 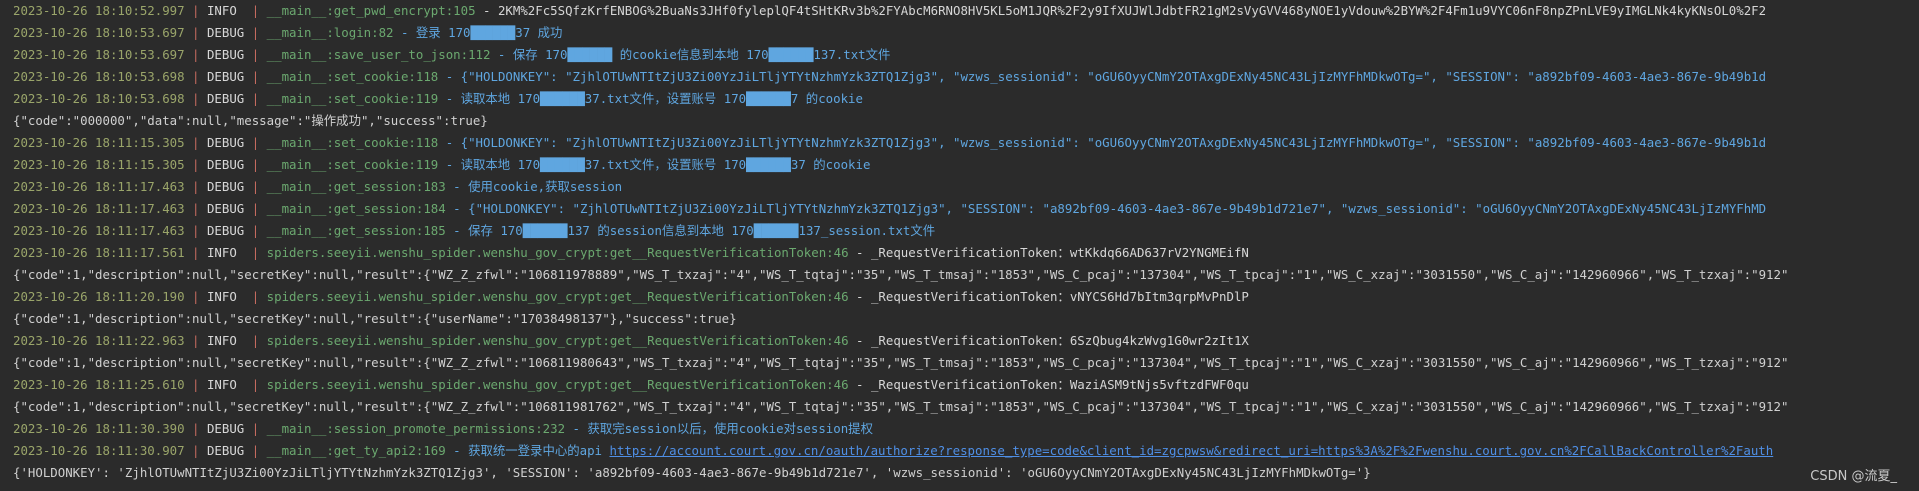 I want to click on log-timestamp: 2023-10-26 18:10:52.997, so click(x=99, y=10).